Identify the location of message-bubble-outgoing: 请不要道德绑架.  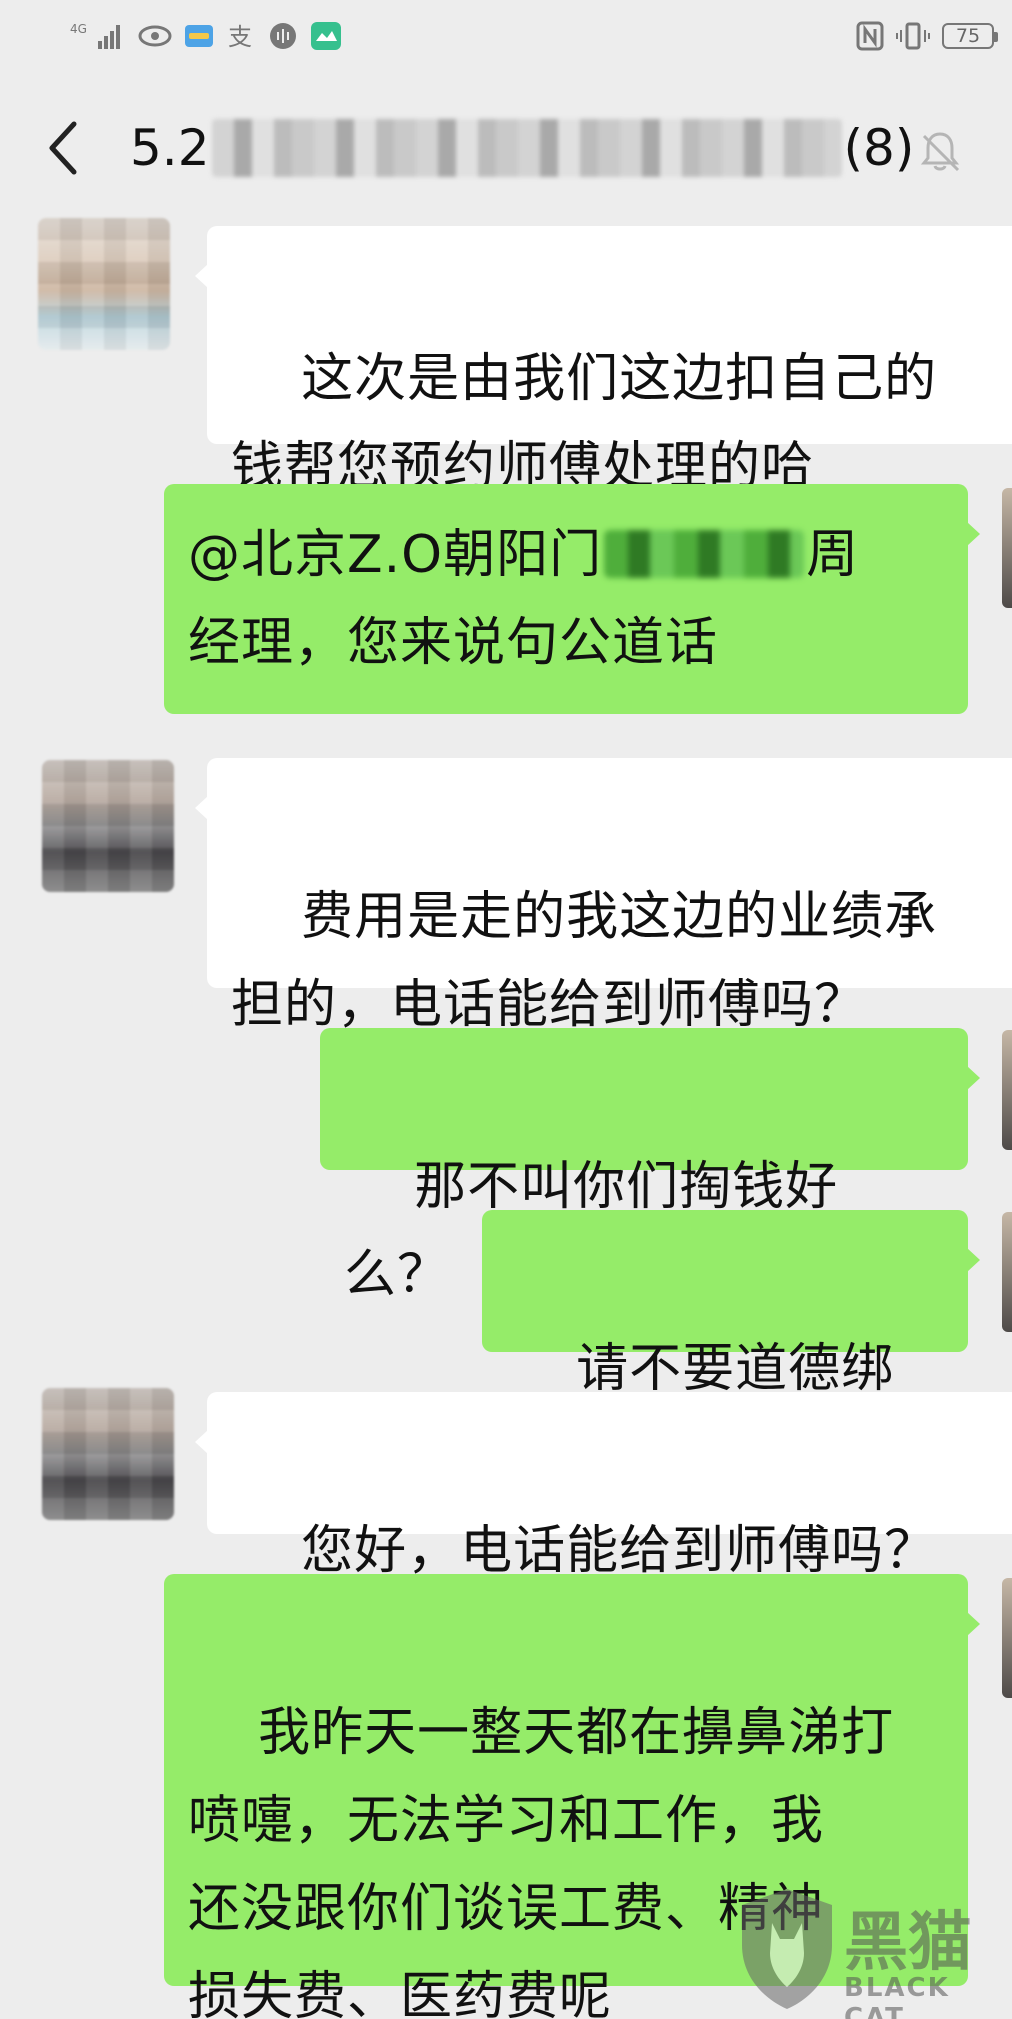
(731, 1348).